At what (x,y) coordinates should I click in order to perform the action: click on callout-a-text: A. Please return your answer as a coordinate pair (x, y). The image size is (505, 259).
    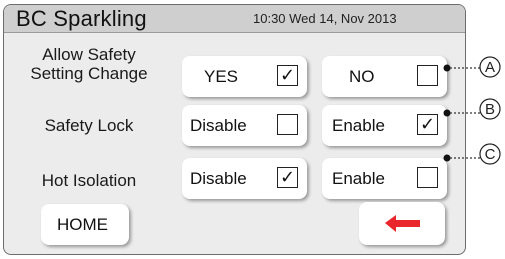
    Looking at the image, I should click on (490, 67).